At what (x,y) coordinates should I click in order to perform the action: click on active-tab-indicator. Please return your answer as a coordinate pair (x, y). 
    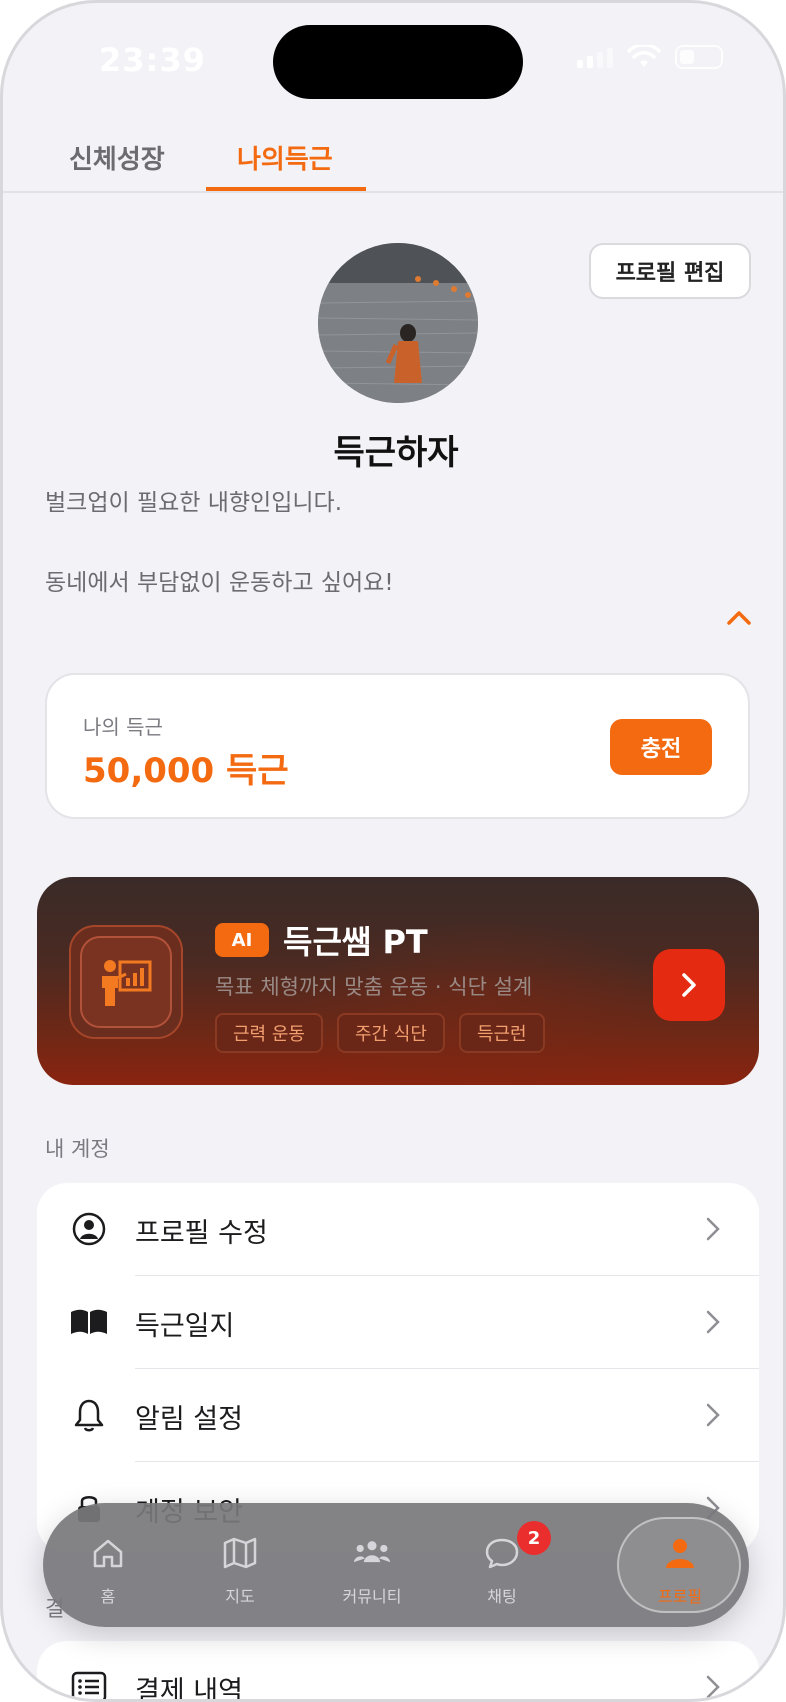
    Looking at the image, I should click on (286, 189).